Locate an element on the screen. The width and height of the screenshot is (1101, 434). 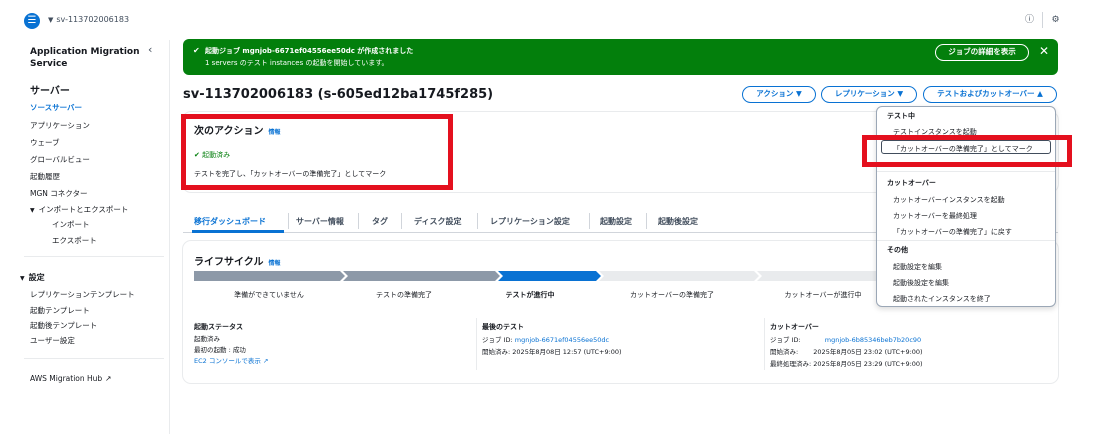
sidebar-item-replication-template: レプリケーションテンプレート is located at coordinates (82, 294).